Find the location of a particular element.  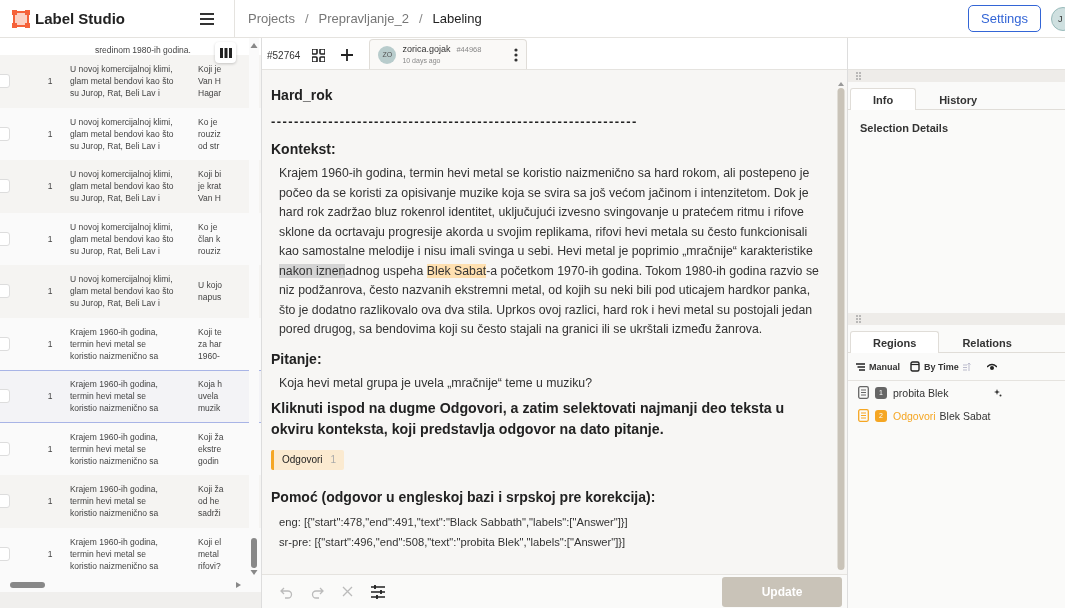

context-paragraph: Krajem 1960-ih godina, termin hevi metal se koristio naizmenično sa hard rokom, ali postepeno je počeo da se koristi za opisivanje muzike koja se svira sa još većom jačinom i intenzitetom. Dok je hard rok zadržao bluz rokenrol identitet, uključujući izvesno svingovanje u pratećem ritmu i rifove sklone da ocrtavaju progresije akorda u svojim replikama, rifovi hevi metala su često funkcionisali kao samostalne melodije i nisu imali svinga u sebi. Hevi metal je poprimio „mračnije“ karakteristike nakon iznenadnog uspeha Blek Sabat-a početkom 1970-ih godina. Tokom 1980-ih godina razvio se niz podžanrova, često nazvanih ekstremni metal, od kojih su neki bili pod uticajem hardkor panka, što je dodatno razlikovalo ova dva stila. Uprkos ovoj razlici, hard rok i hevi metal su postojali jedan pored drugog, sa bendovima koji su često stajali na granici ili se ukrštali između žanrova. is located at coordinates (549, 251).